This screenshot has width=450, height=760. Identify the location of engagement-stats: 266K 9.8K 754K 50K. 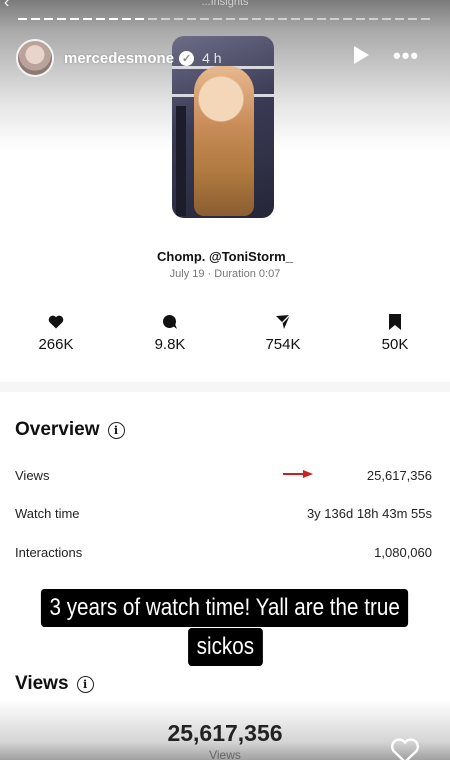
(225, 337).